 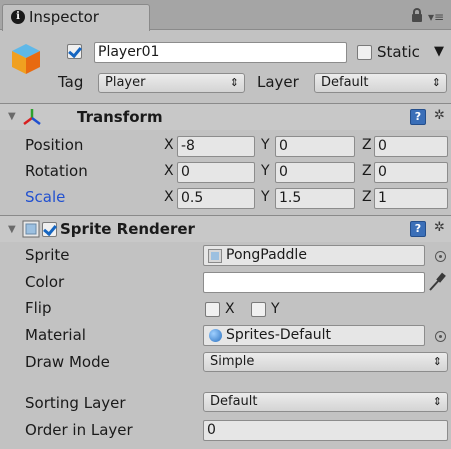 What do you see at coordinates (169, 145) in the screenshot?
I see `position-x-label: X` at bounding box center [169, 145].